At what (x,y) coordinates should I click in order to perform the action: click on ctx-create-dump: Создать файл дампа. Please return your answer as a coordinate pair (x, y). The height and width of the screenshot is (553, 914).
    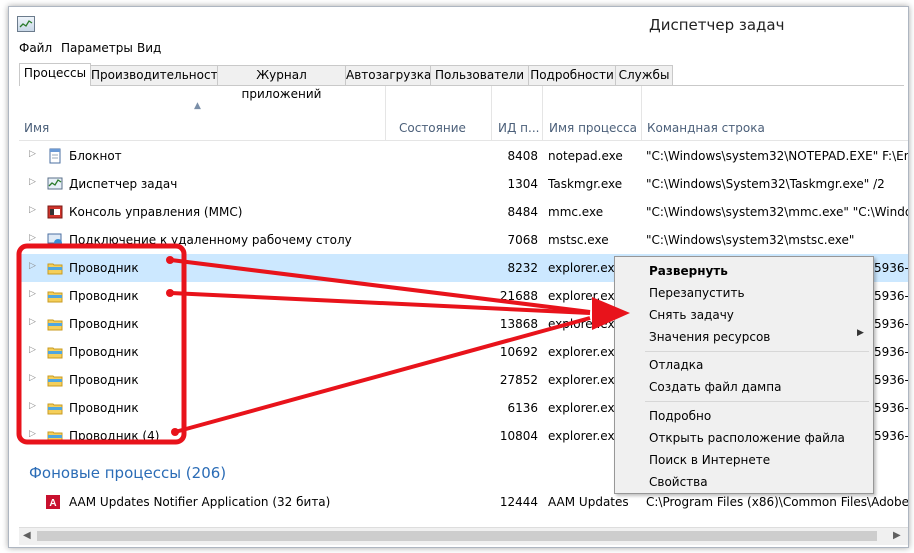
    Looking at the image, I should click on (715, 387).